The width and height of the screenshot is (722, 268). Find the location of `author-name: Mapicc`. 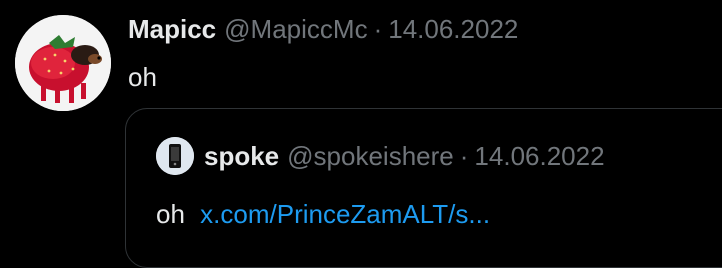

author-name: Mapicc is located at coordinates (172, 29).